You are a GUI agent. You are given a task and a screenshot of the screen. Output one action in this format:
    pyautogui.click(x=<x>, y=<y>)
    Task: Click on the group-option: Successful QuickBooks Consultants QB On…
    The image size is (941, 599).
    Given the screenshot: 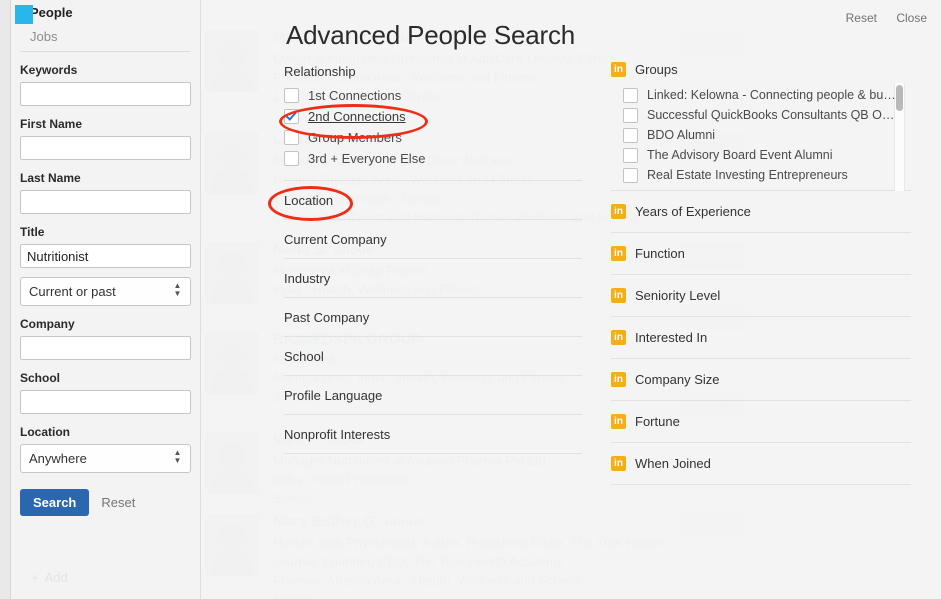 What is the action you would take?
    pyautogui.click(x=767, y=115)
    